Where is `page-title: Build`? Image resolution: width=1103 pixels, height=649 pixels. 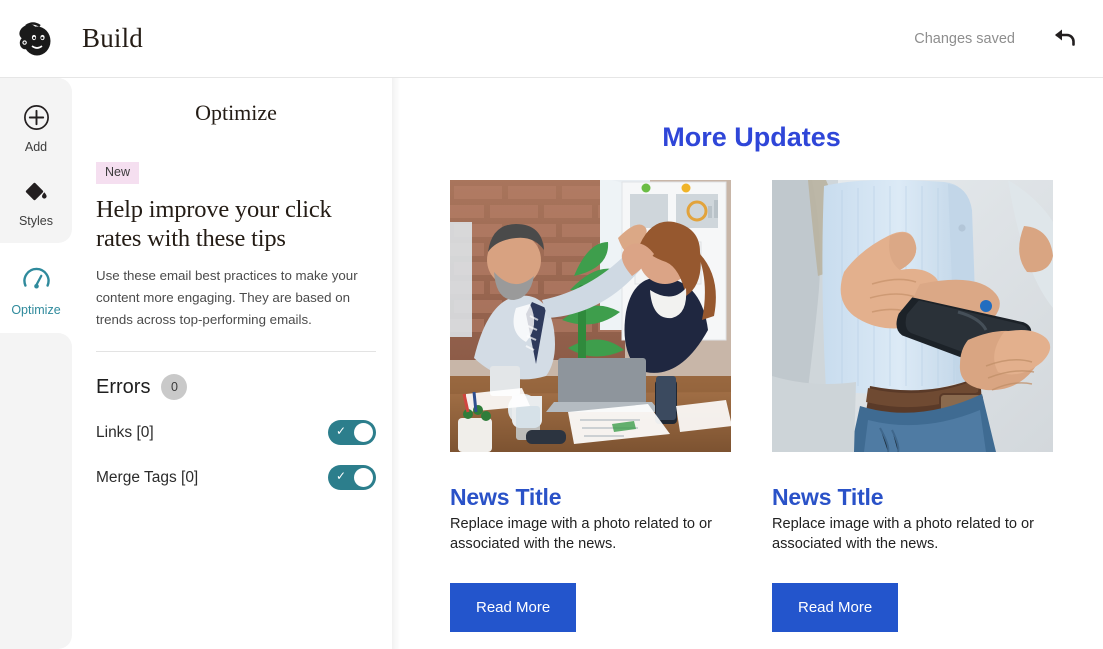
page-title: Build is located at coordinates (113, 38).